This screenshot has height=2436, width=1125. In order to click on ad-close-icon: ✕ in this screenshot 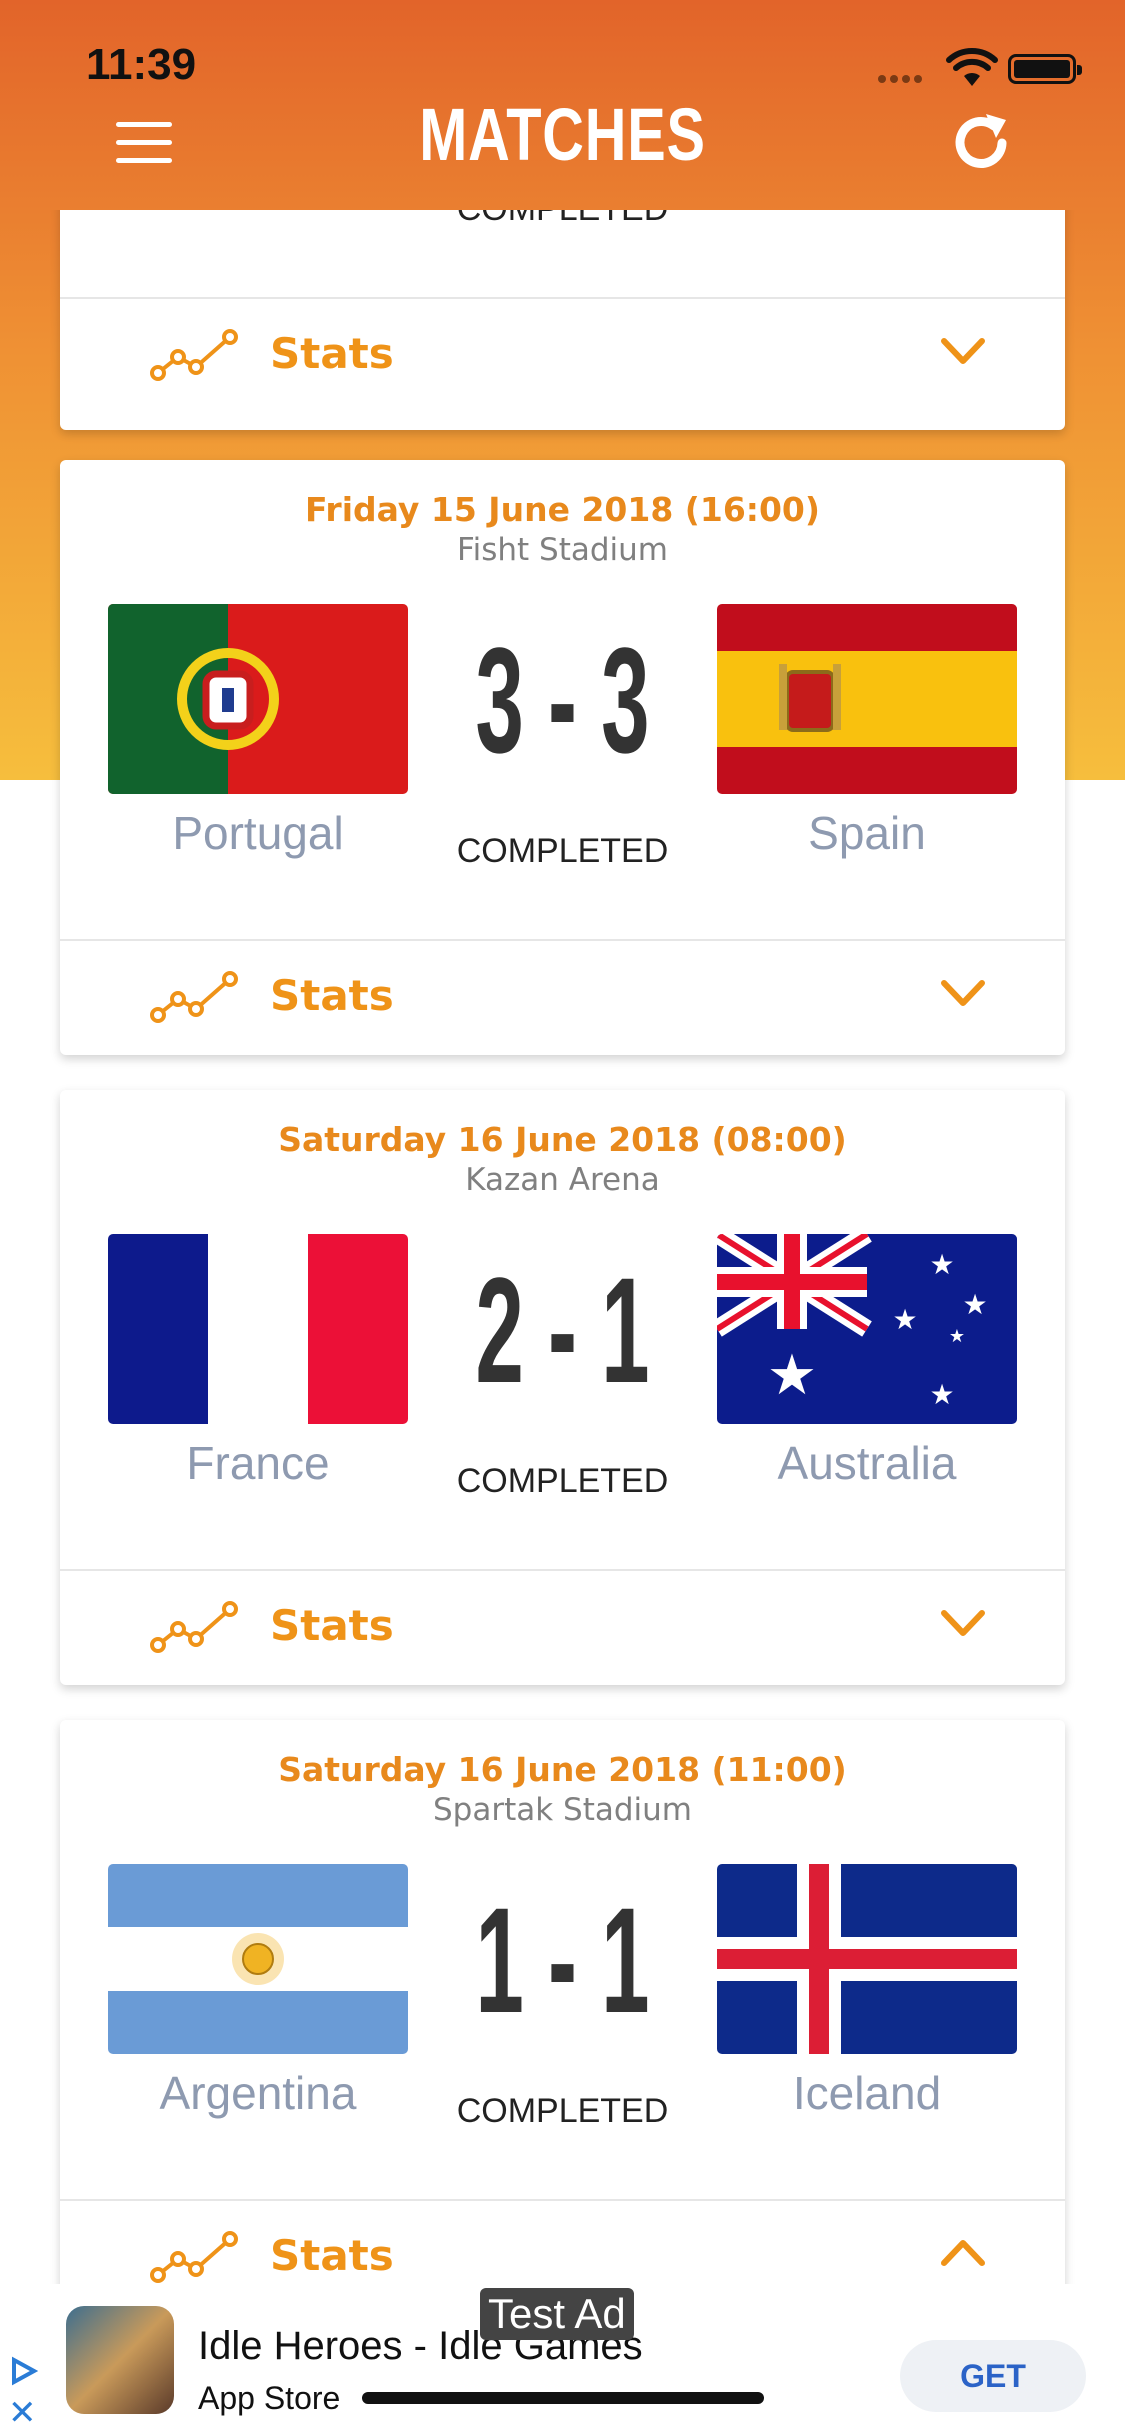, I will do `click(22, 2413)`.